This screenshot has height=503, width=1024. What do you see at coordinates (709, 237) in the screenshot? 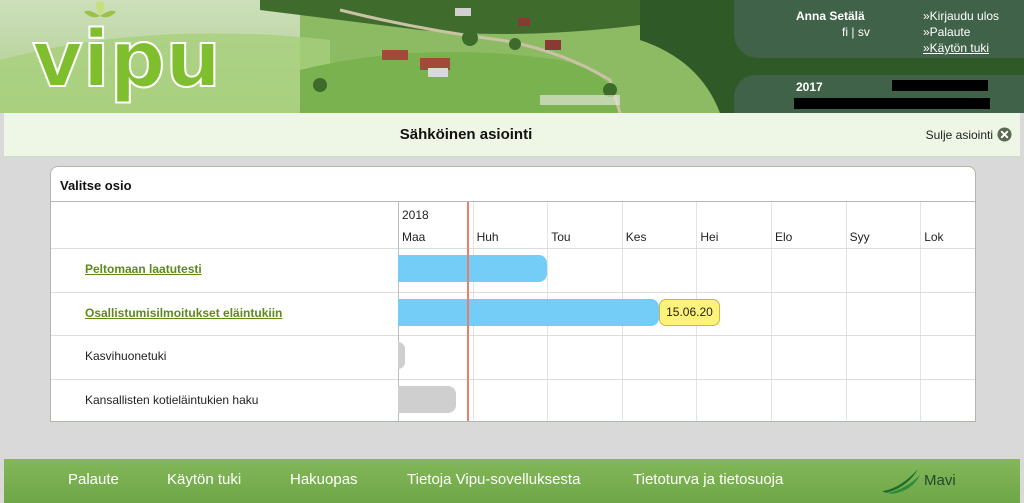
I see `month-header: Hei` at bounding box center [709, 237].